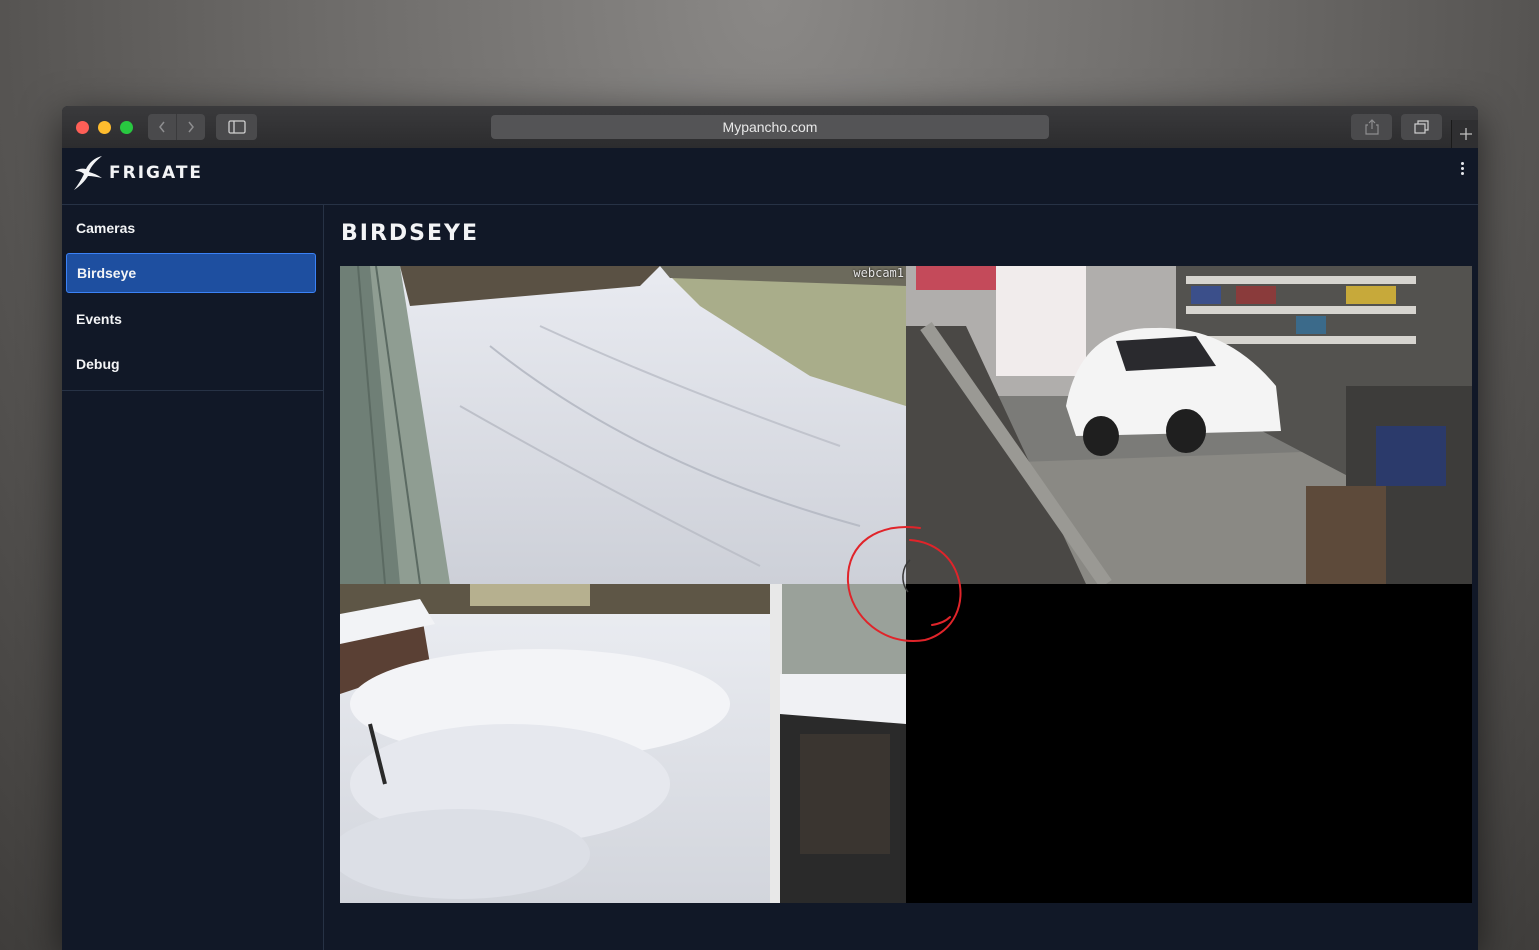 This screenshot has width=1539, height=950. I want to click on sidebar-item-debug: Debug, so click(191, 364).